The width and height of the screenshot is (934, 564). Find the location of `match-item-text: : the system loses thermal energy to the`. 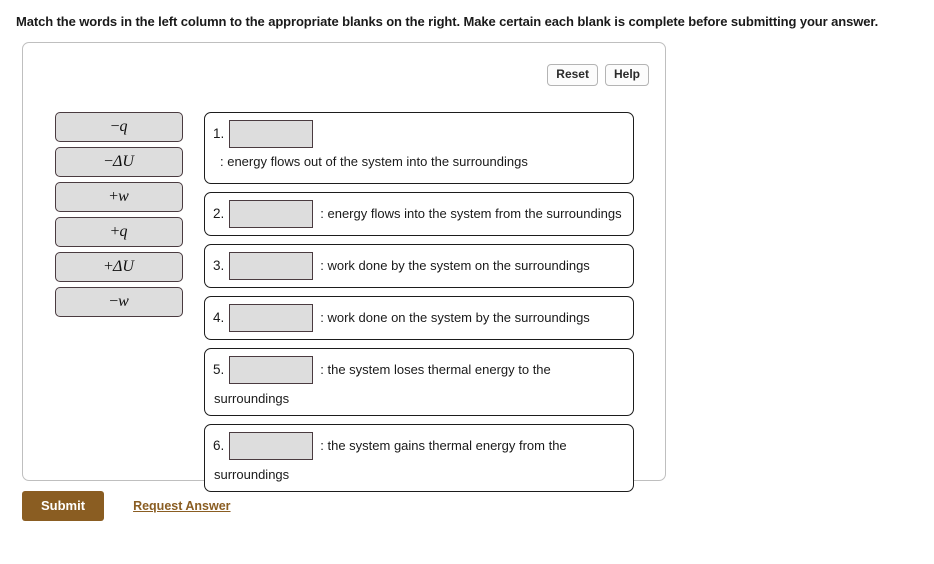

match-item-text: : the system loses thermal energy to the is located at coordinates (435, 369).